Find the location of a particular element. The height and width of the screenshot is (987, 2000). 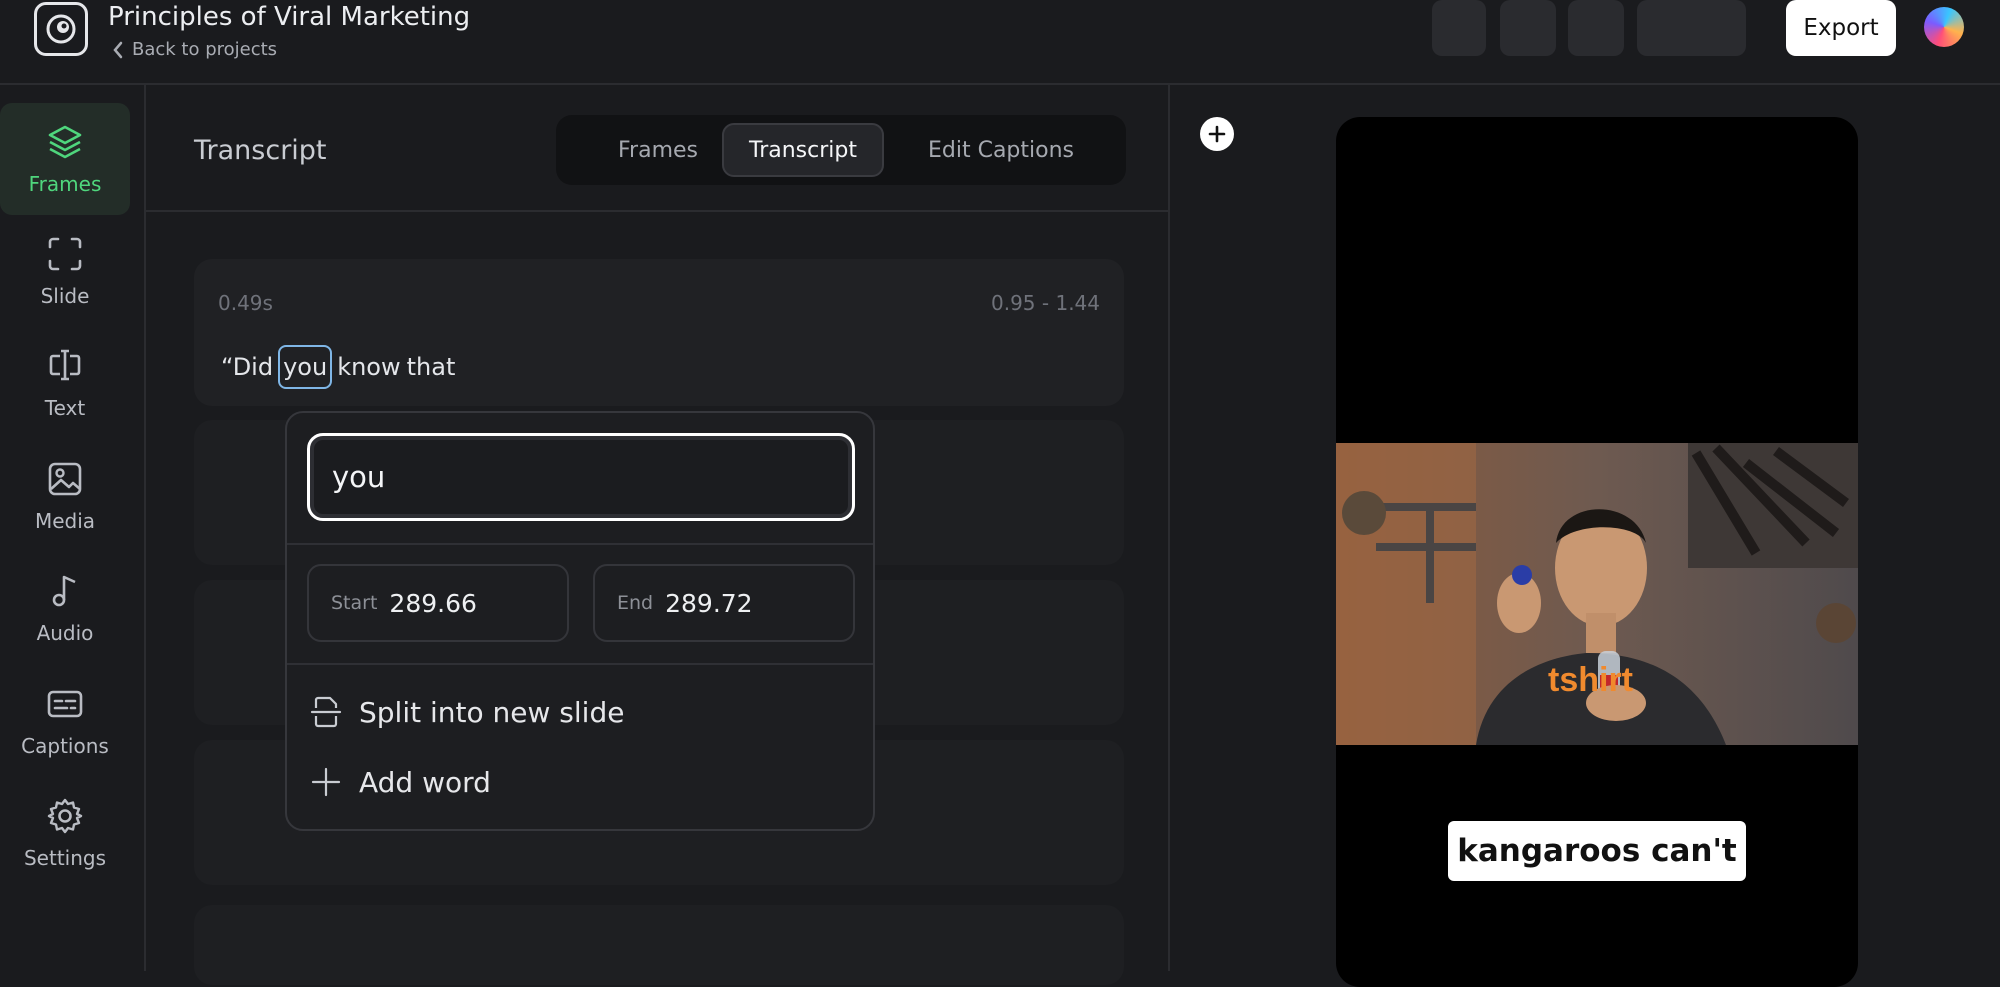

sidebar-item-label: Audio is located at coordinates (65, 633).